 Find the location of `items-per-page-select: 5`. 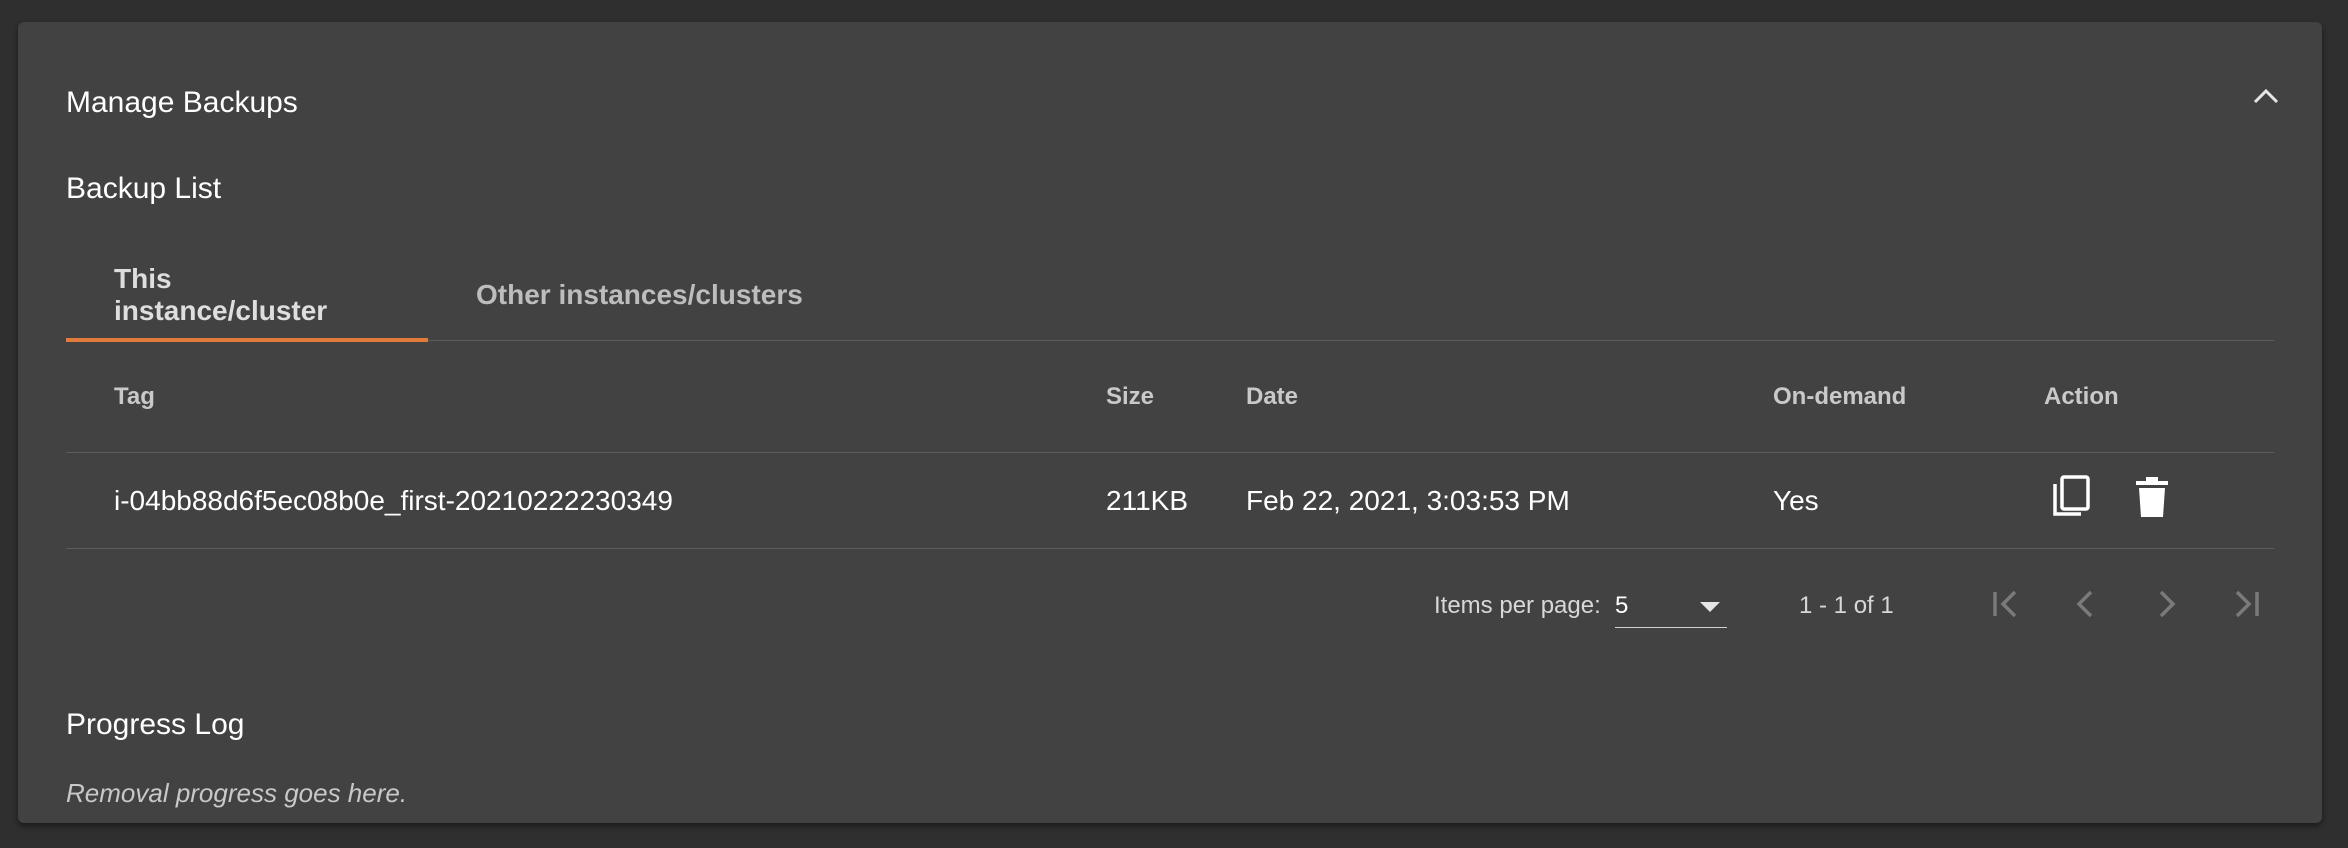

items-per-page-select: 5 is located at coordinates (1671, 606).